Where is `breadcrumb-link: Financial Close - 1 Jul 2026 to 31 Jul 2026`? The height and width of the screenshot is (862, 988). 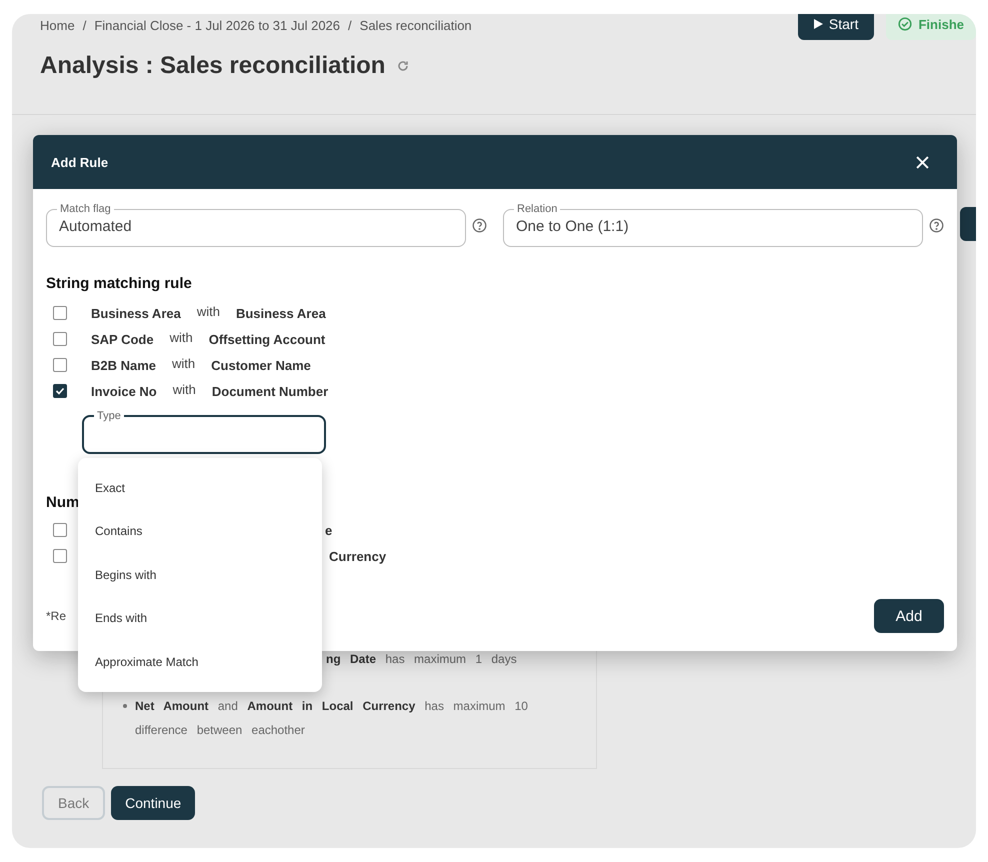
breadcrumb-link: Financial Close - 1 Jul 2026 to 31 Jul 2026 is located at coordinates (217, 25).